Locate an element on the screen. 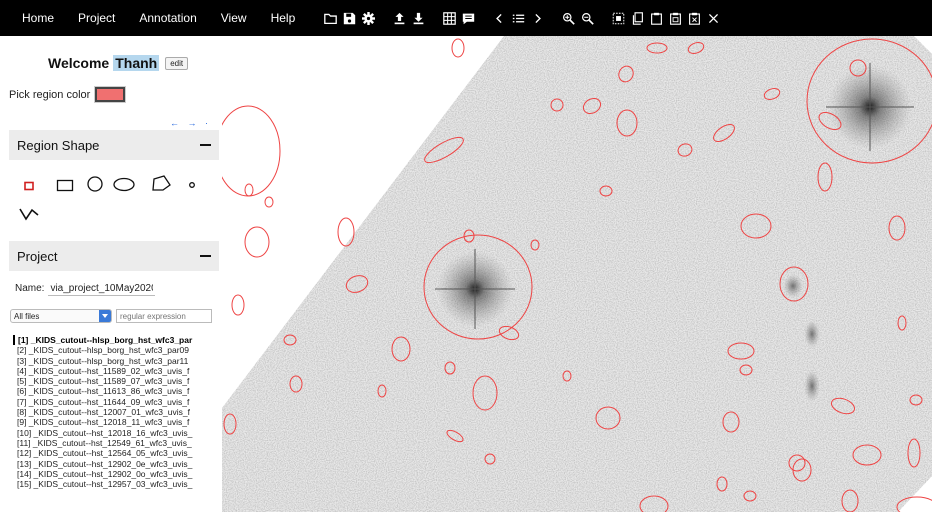  prev-image-icon is located at coordinates (499, 18).